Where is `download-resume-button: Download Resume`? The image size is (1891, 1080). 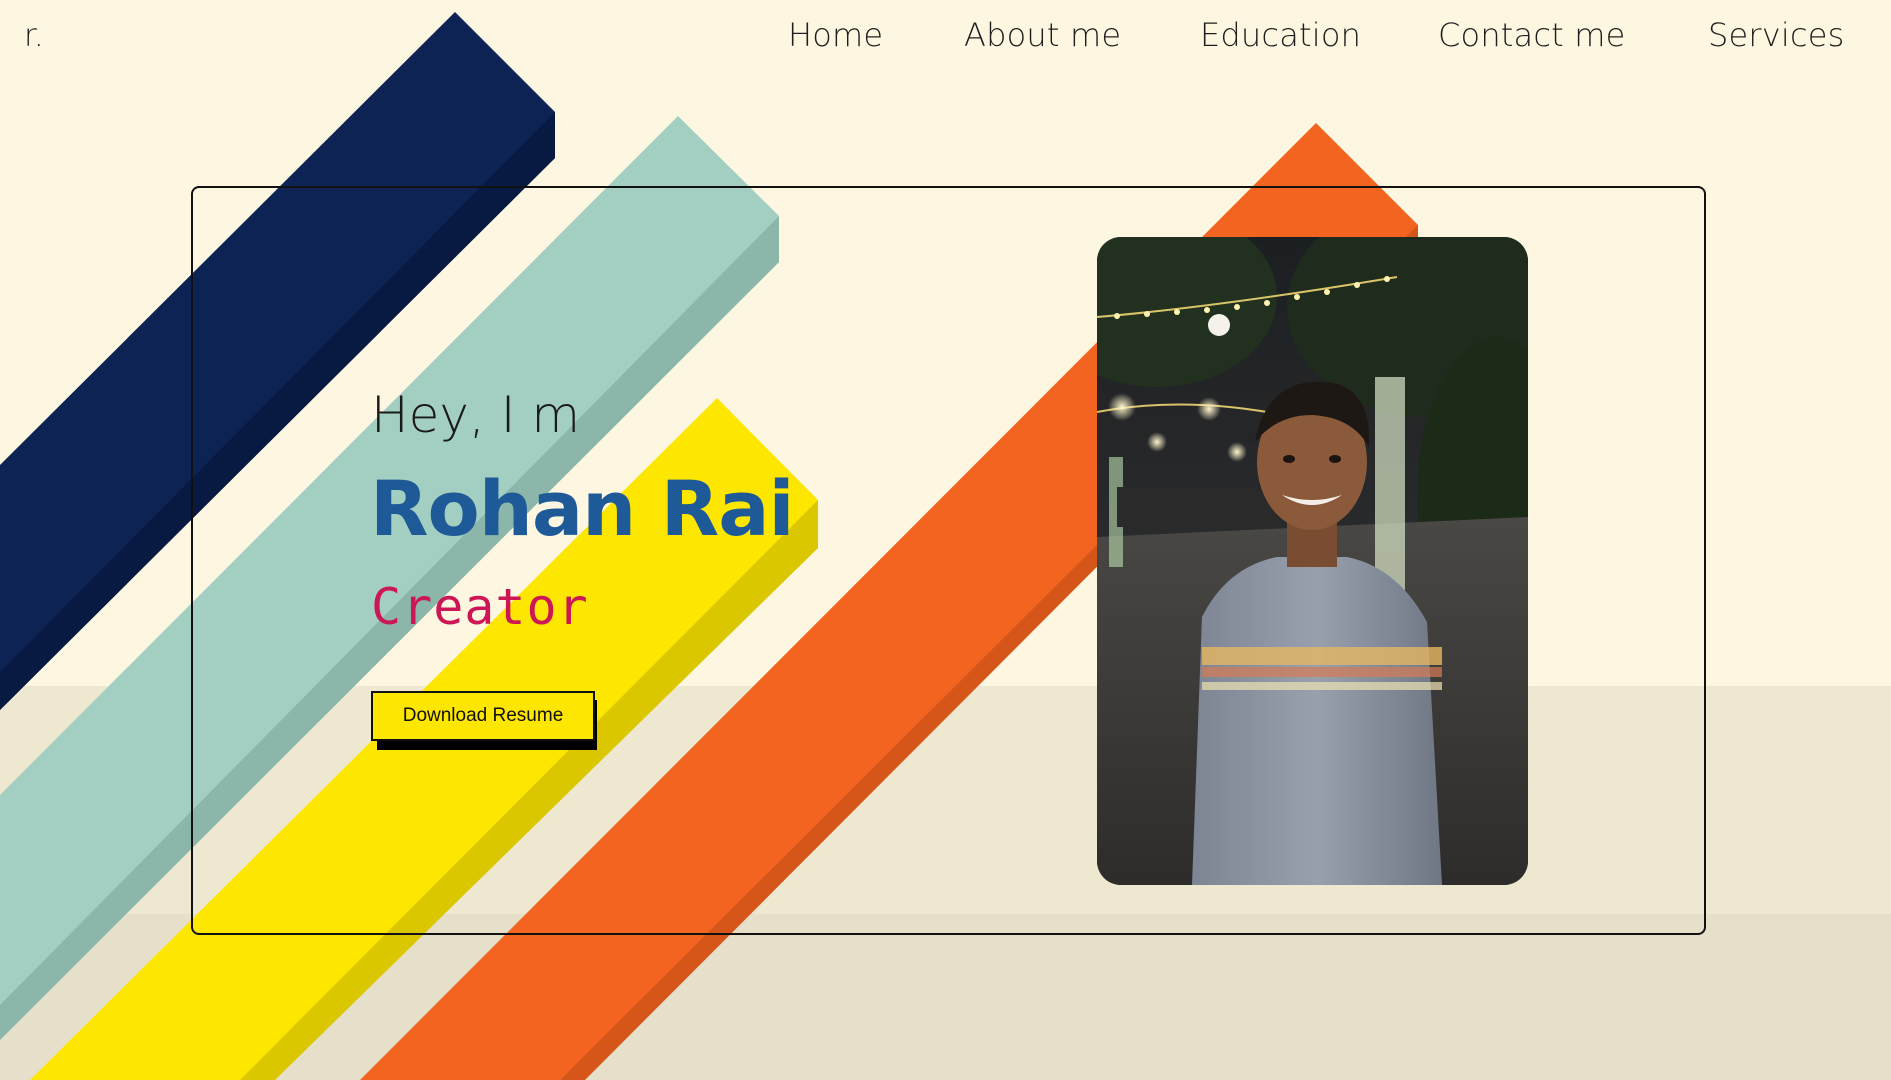 download-resume-button: Download Resume is located at coordinates (483, 716).